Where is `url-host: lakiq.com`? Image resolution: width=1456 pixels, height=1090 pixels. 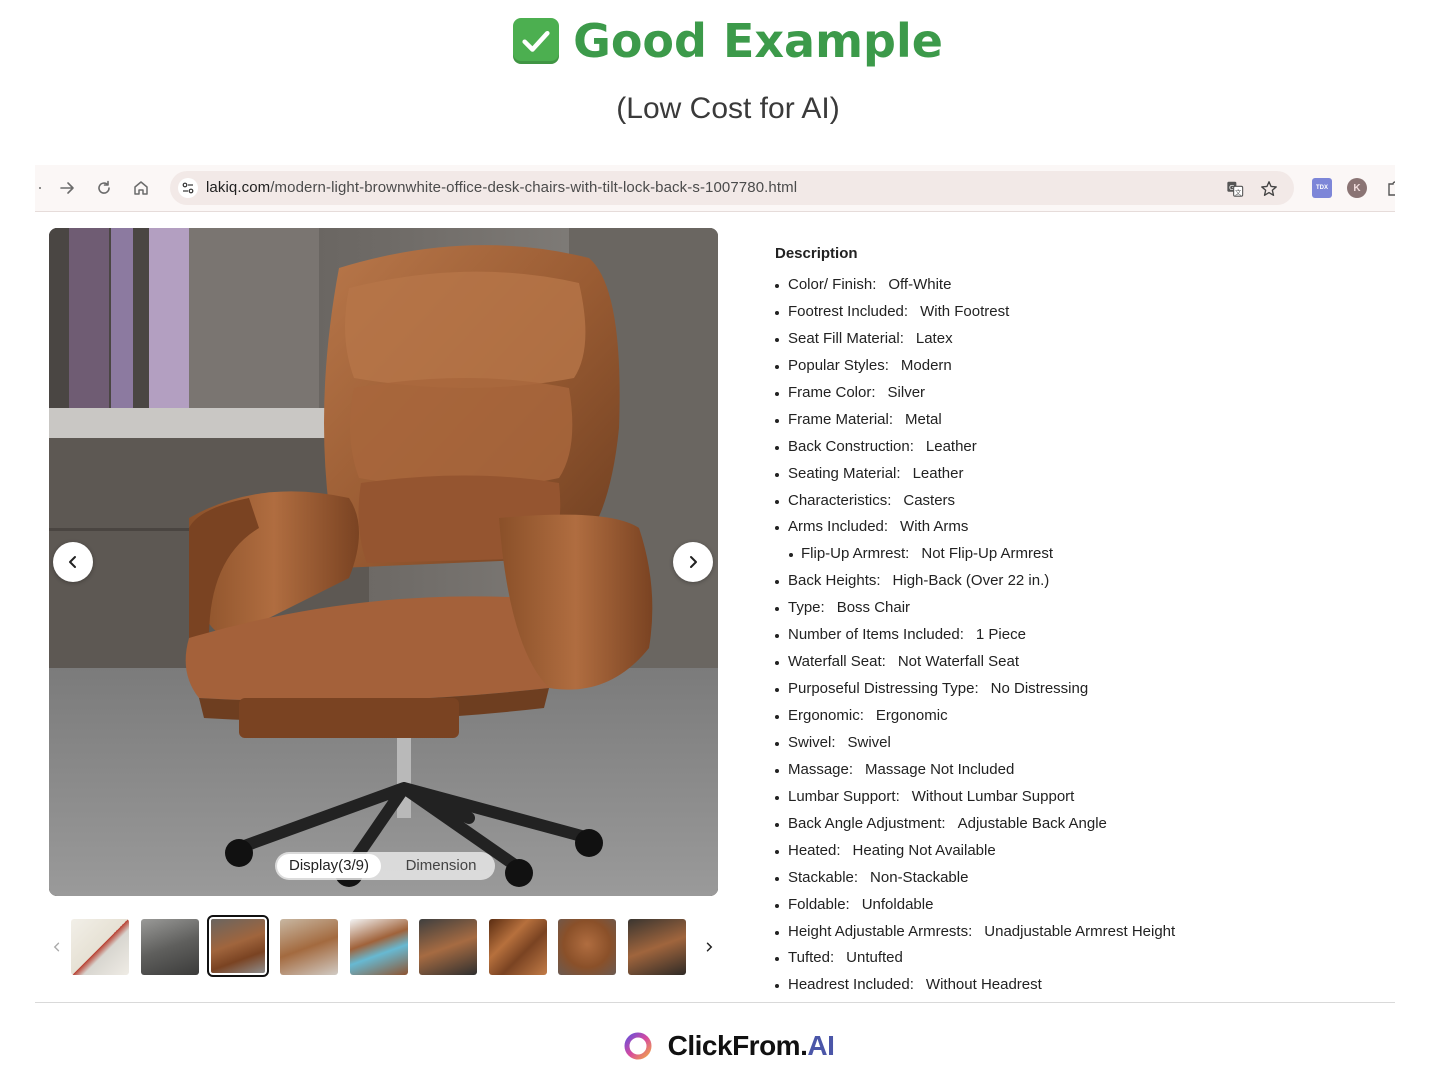 url-host: lakiq.com is located at coordinates (238, 187).